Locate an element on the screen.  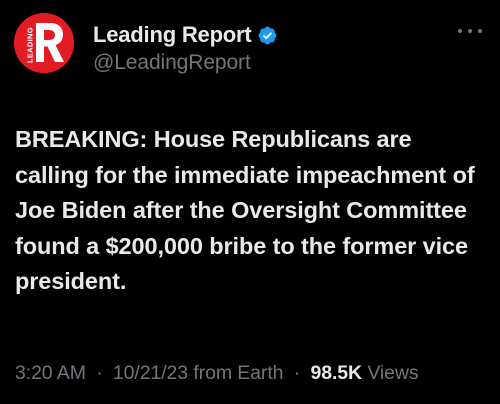
name-row: Leading Report is located at coordinates (185, 35).